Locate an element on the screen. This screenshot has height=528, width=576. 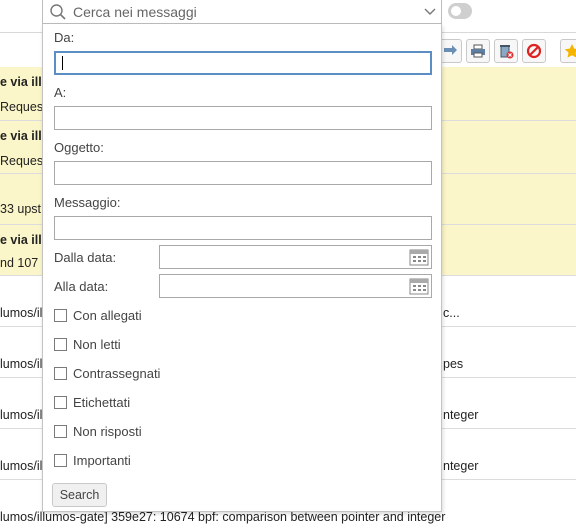
toggle-switch is located at coordinates (460, 11).